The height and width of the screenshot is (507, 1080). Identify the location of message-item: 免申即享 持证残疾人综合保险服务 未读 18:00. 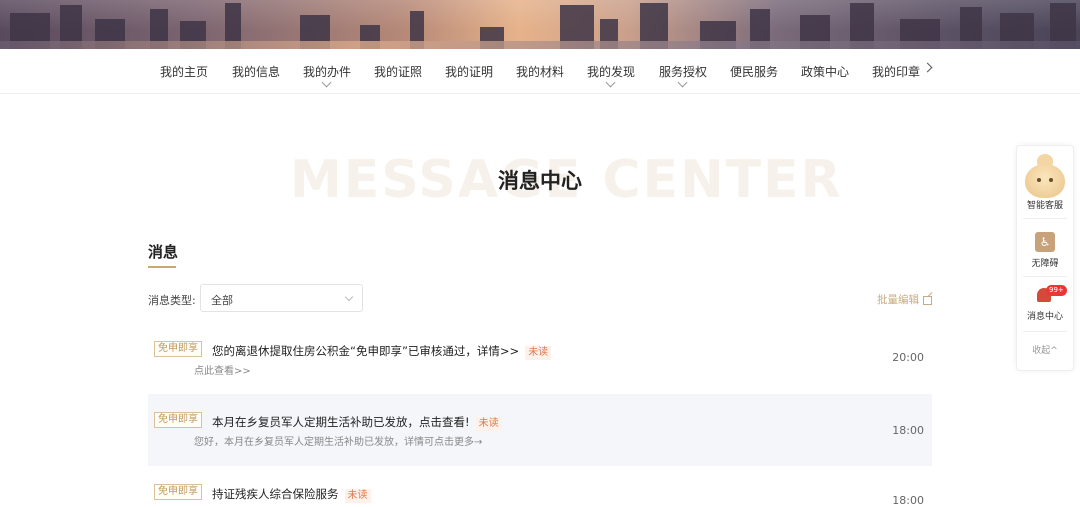
(540, 487).